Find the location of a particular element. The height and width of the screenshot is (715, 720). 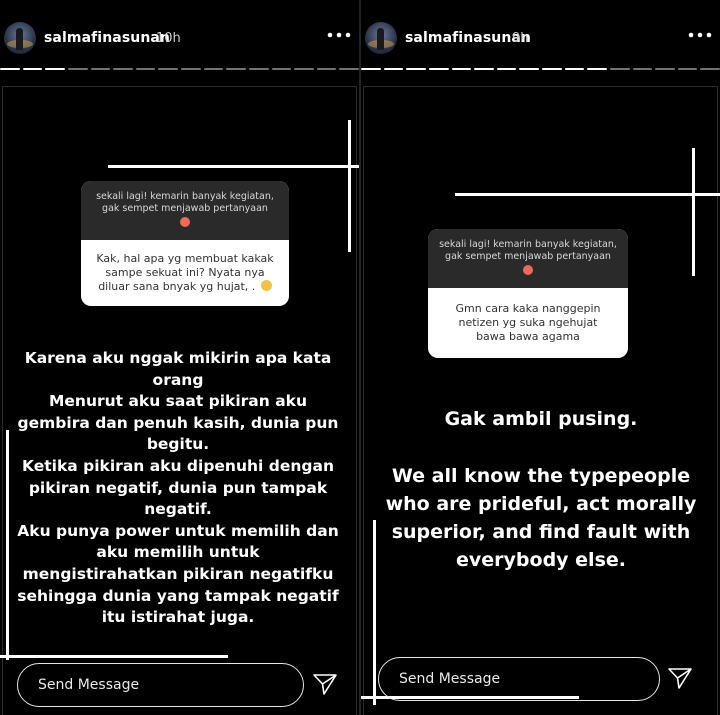

answer-line: orang is located at coordinates (178, 379).